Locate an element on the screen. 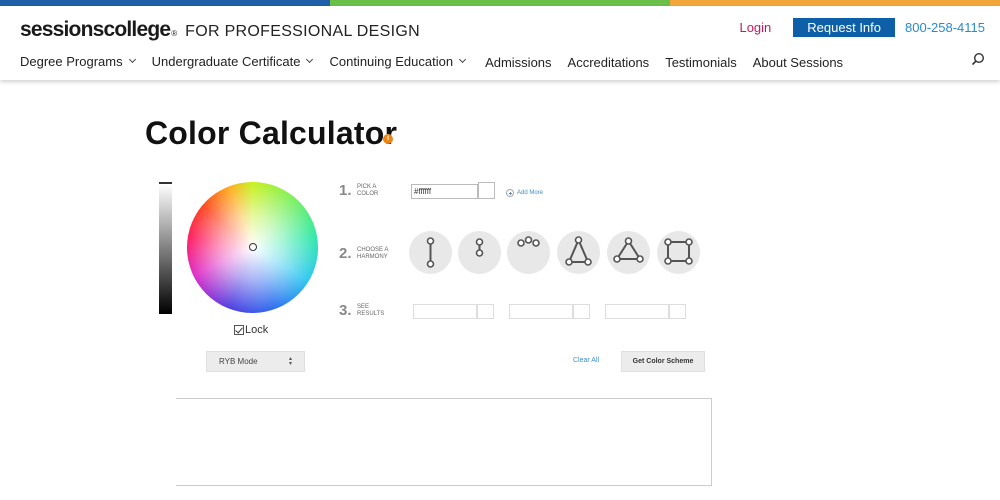 The width and height of the screenshot is (1000, 500). info-icon: i is located at coordinates (388, 139).